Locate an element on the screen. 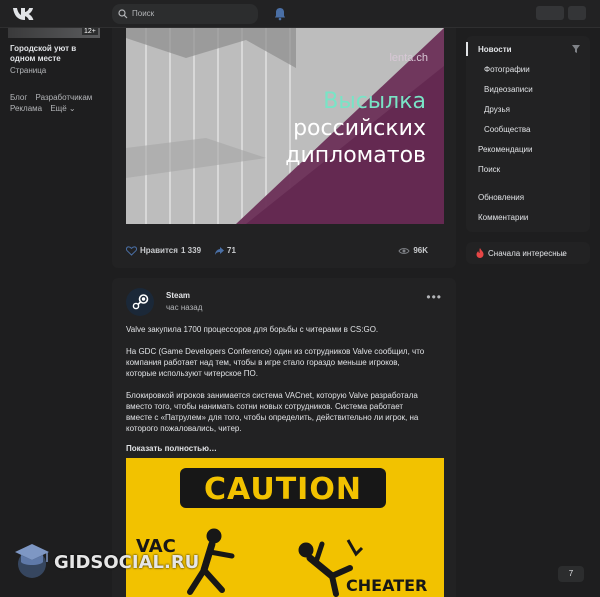  sort-selector: Сначала интересные ⌄ is located at coordinates (528, 253).